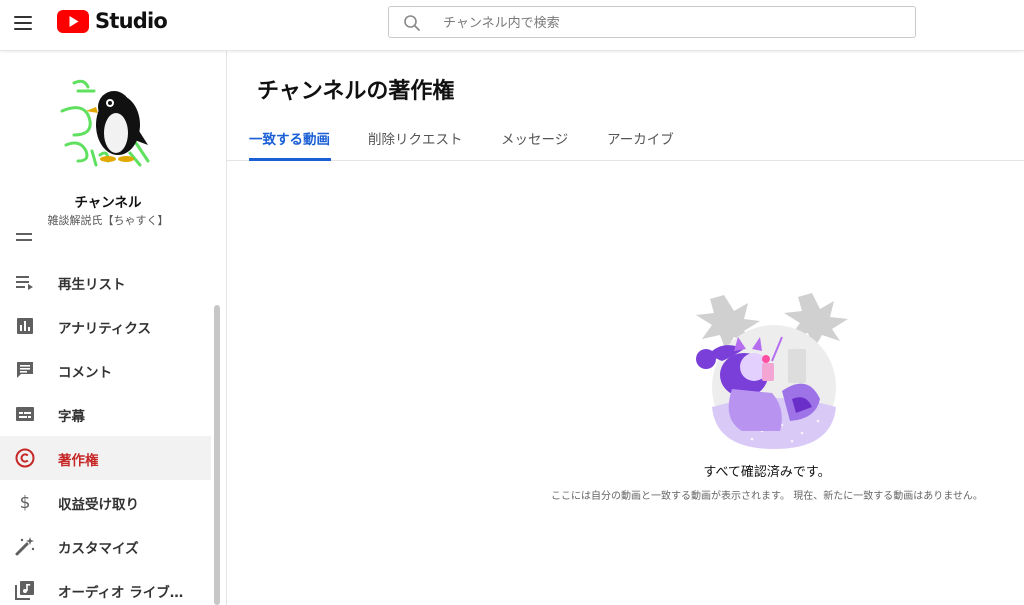  Describe the element at coordinates (673, 23) in the screenshot. I see `search-input` at that location.